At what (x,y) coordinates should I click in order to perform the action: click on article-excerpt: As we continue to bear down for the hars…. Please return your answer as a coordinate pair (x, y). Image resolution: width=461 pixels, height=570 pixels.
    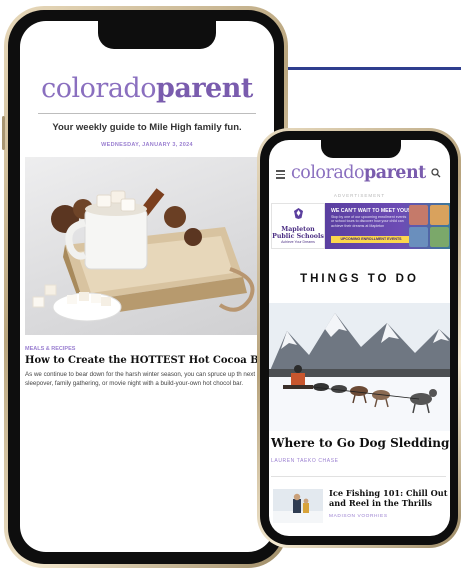
    Looking at the image, I should click on (140, 379).